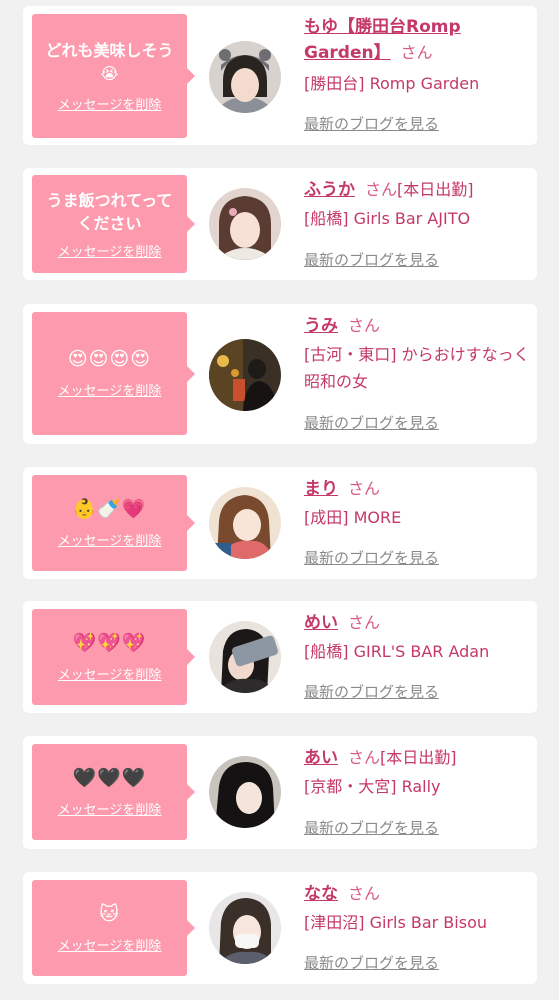  Describe the element at coordinates (113, 928) in the screenshot. I see `message-bubble: 🐱 メッセージを削除` at that location.